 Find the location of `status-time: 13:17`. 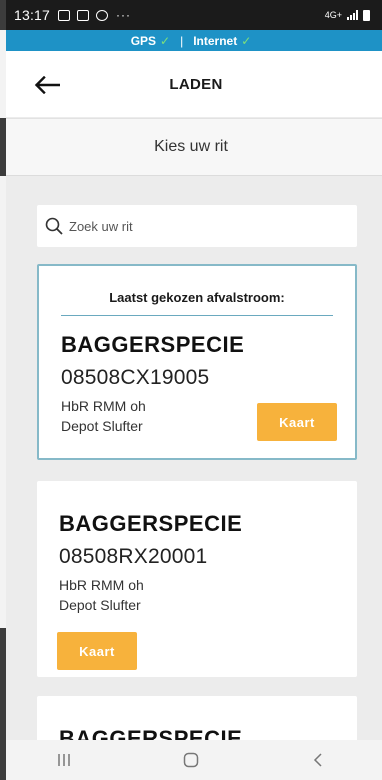

status-time: 13:17 is located at coordinates (32, 15).